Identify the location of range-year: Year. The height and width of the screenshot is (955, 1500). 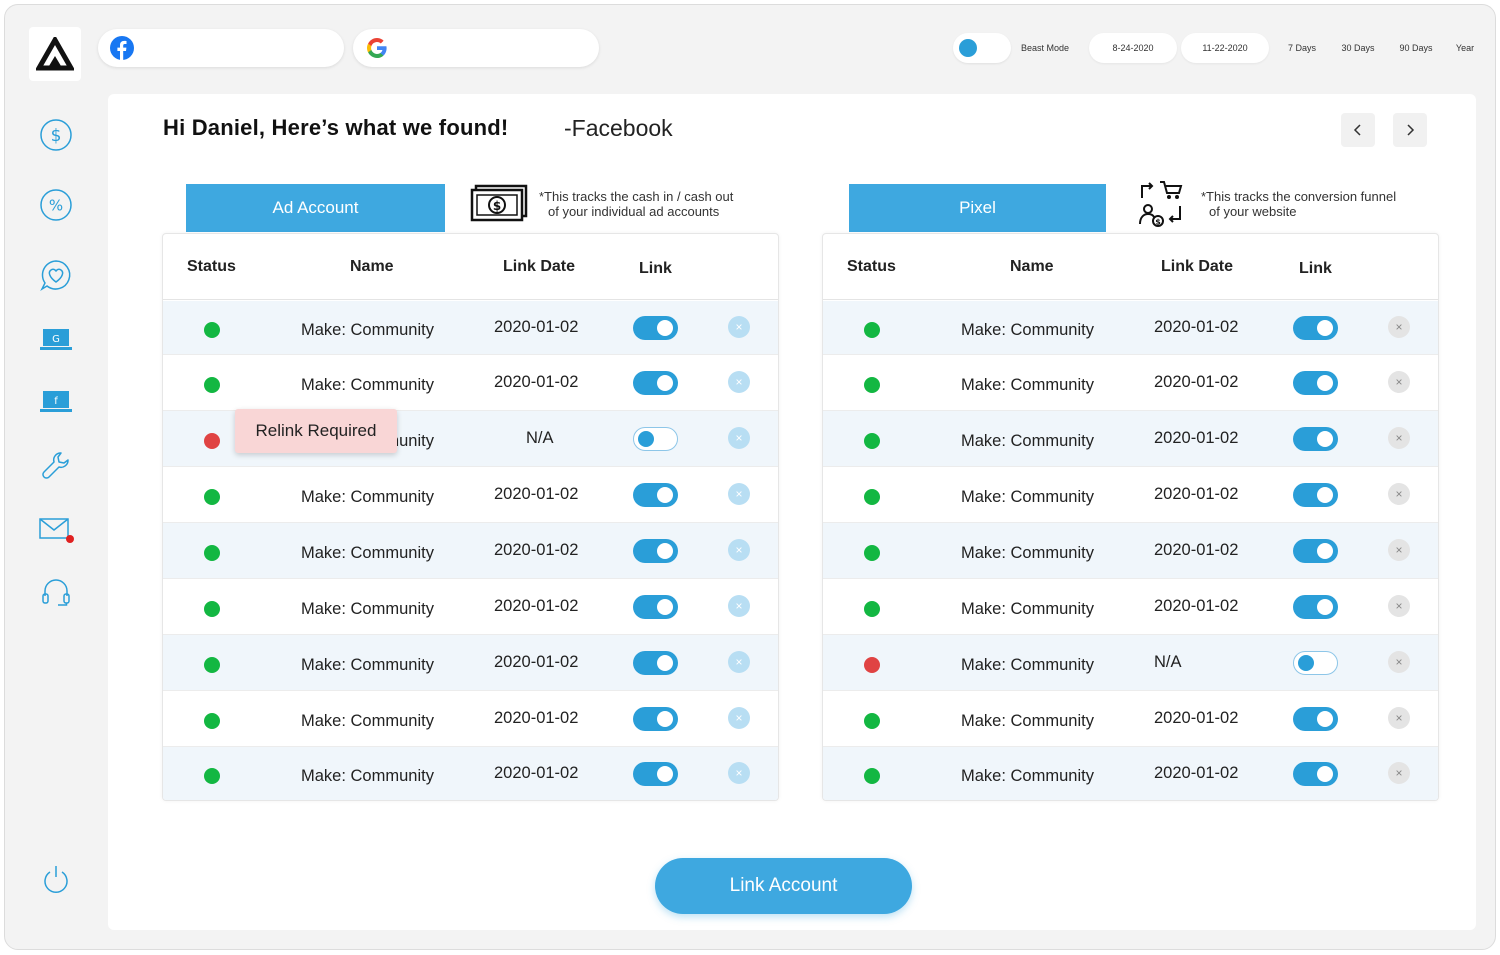
(1465, 48).